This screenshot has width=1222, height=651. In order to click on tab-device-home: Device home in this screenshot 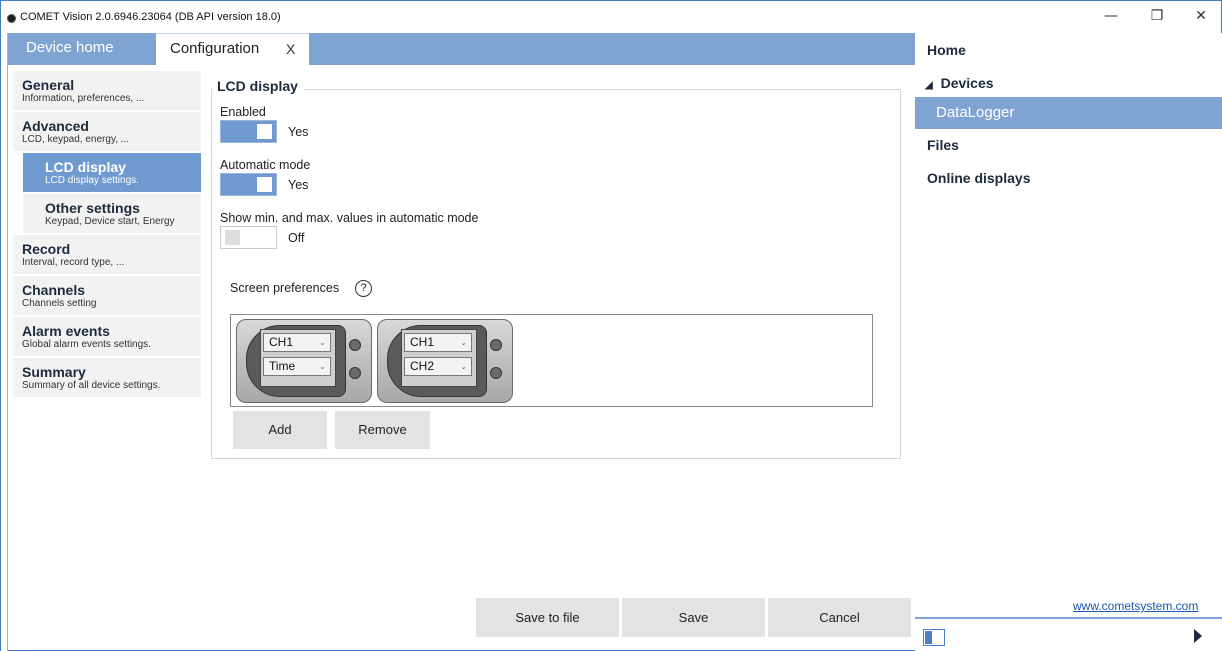, I will do `click(82, 49)`.